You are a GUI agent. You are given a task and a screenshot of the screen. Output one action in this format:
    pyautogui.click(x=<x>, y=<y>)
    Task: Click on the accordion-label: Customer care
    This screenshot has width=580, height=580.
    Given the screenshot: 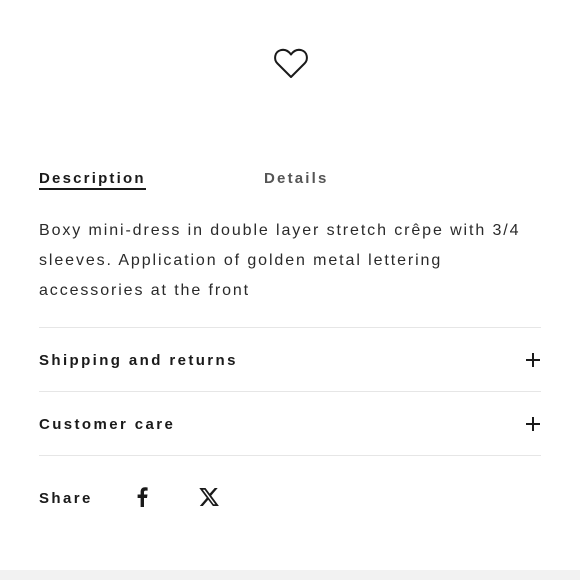 What is the action you would take?
    pyautogui.click(x=107, y=424)
    